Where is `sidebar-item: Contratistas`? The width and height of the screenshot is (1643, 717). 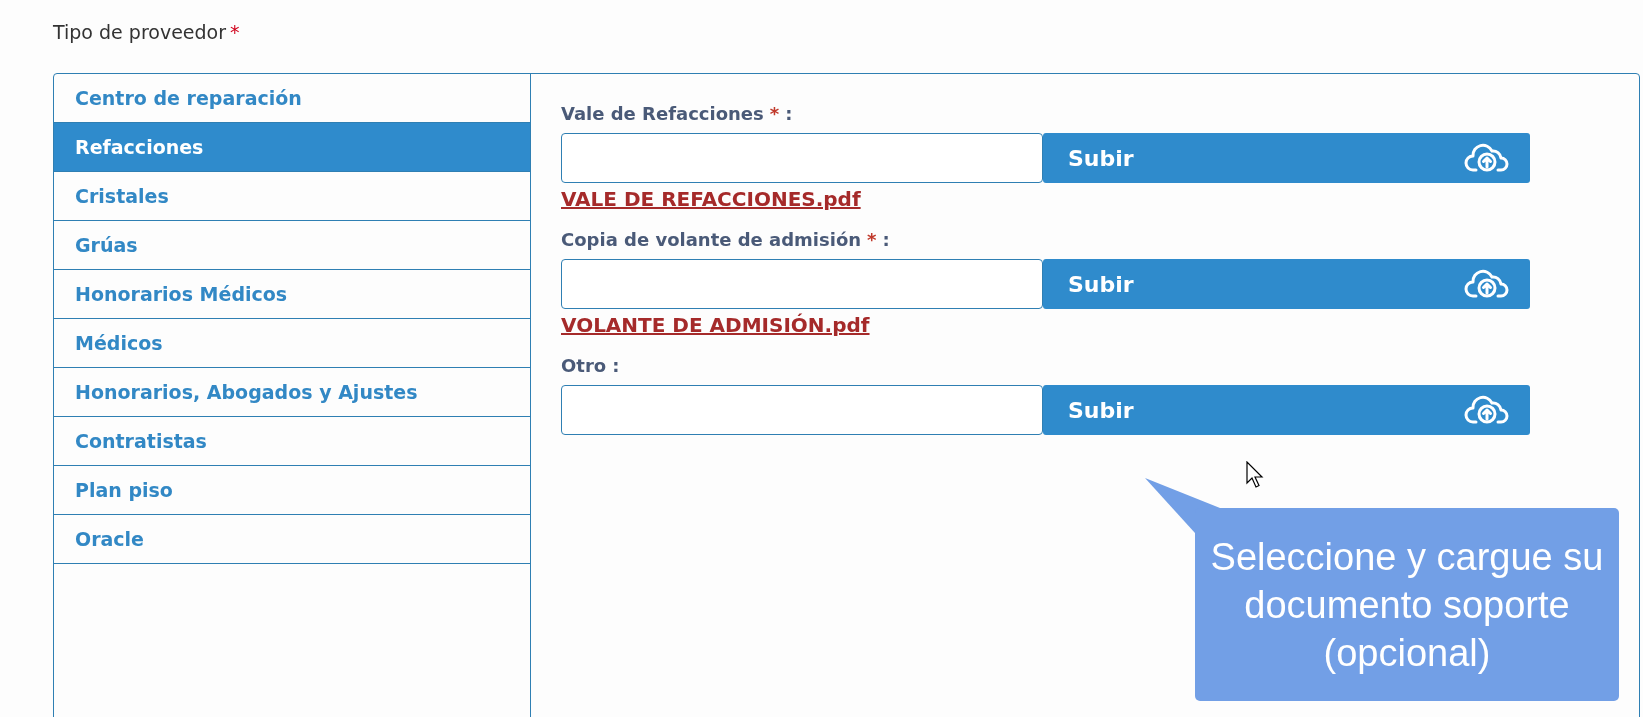
sidebar-item: Contratistas is located at coordinates (292, 441).